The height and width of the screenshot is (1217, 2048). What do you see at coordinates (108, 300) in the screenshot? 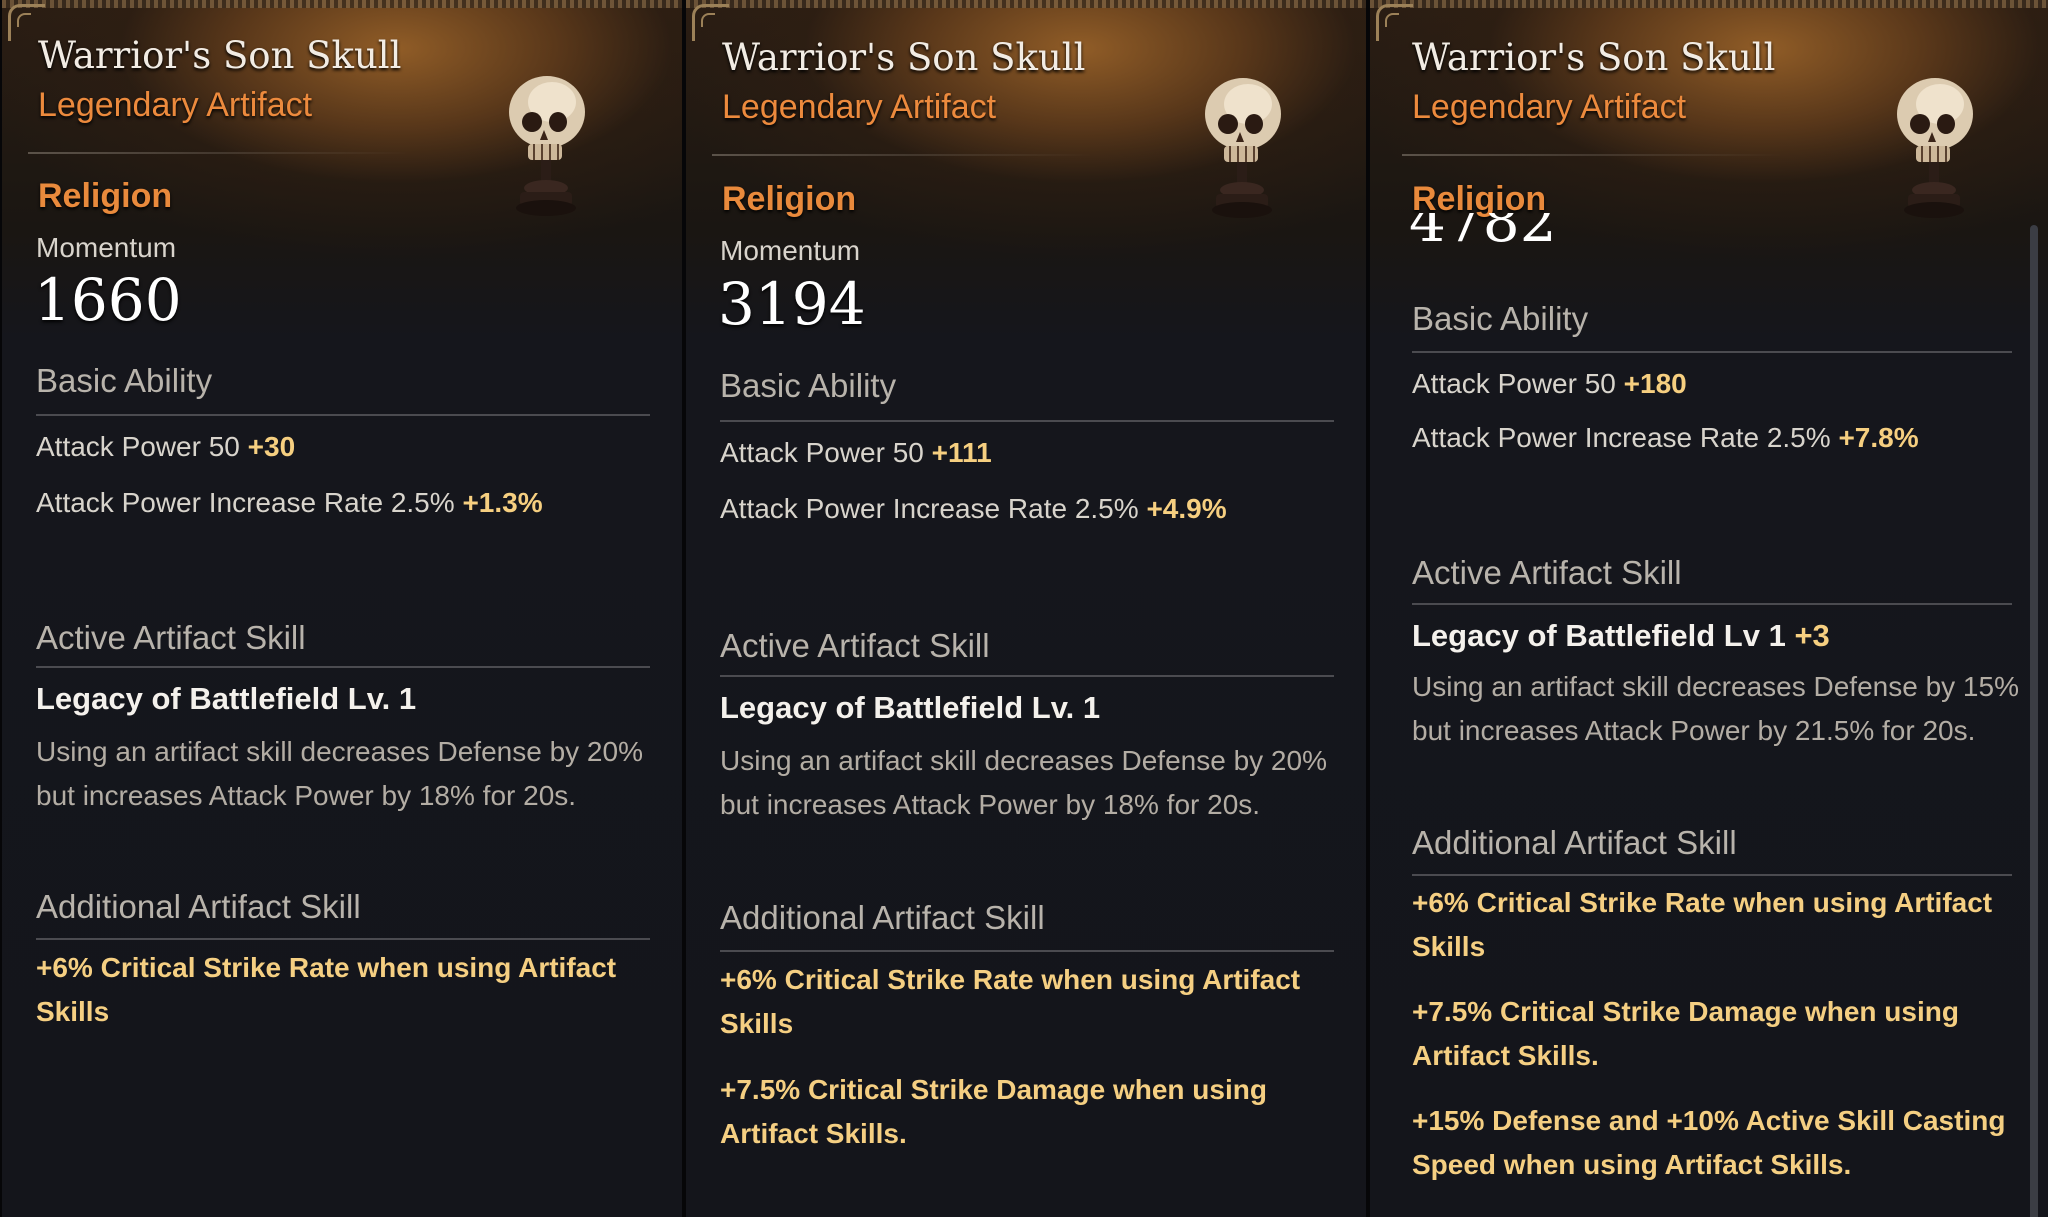
I see `momentum-value: 1660` at bounding box center [108, 300].